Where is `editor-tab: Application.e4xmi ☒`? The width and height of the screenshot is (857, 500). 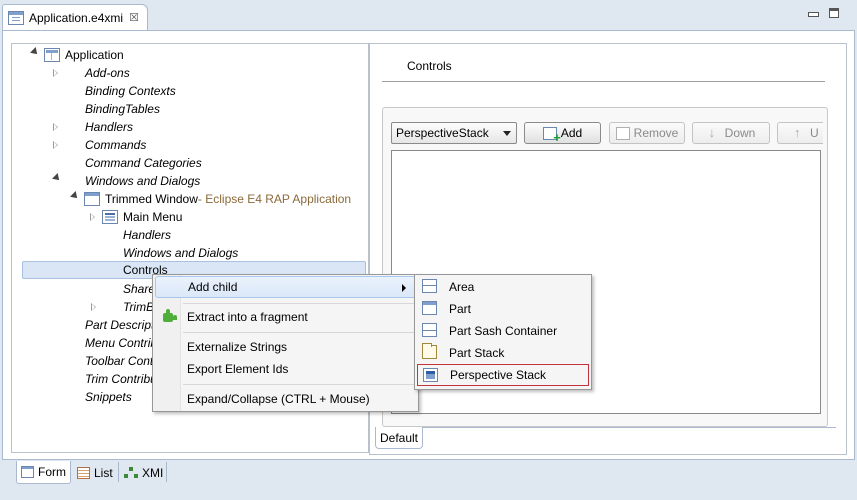 editor-tab: Application.e4xmi ☒ is located at coordinates (75, 17).